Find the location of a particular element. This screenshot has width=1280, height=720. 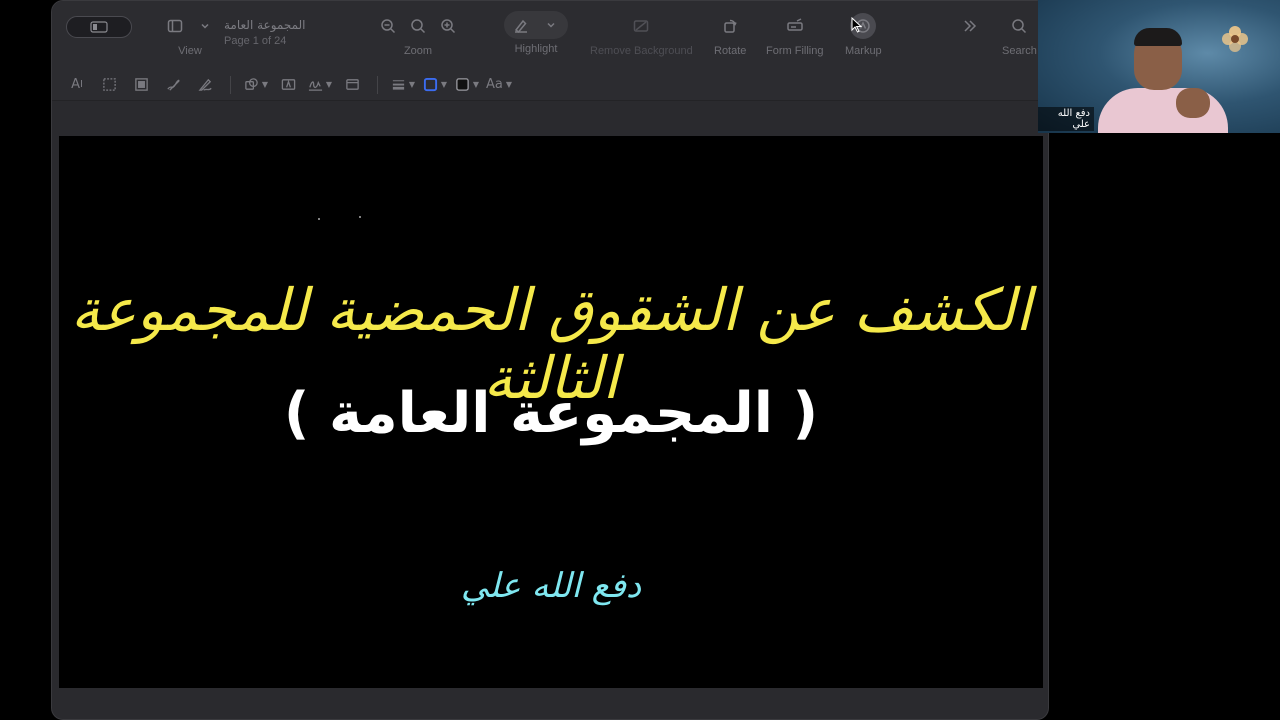

highlight-label: Highlight is located at coordinates (536, 49).